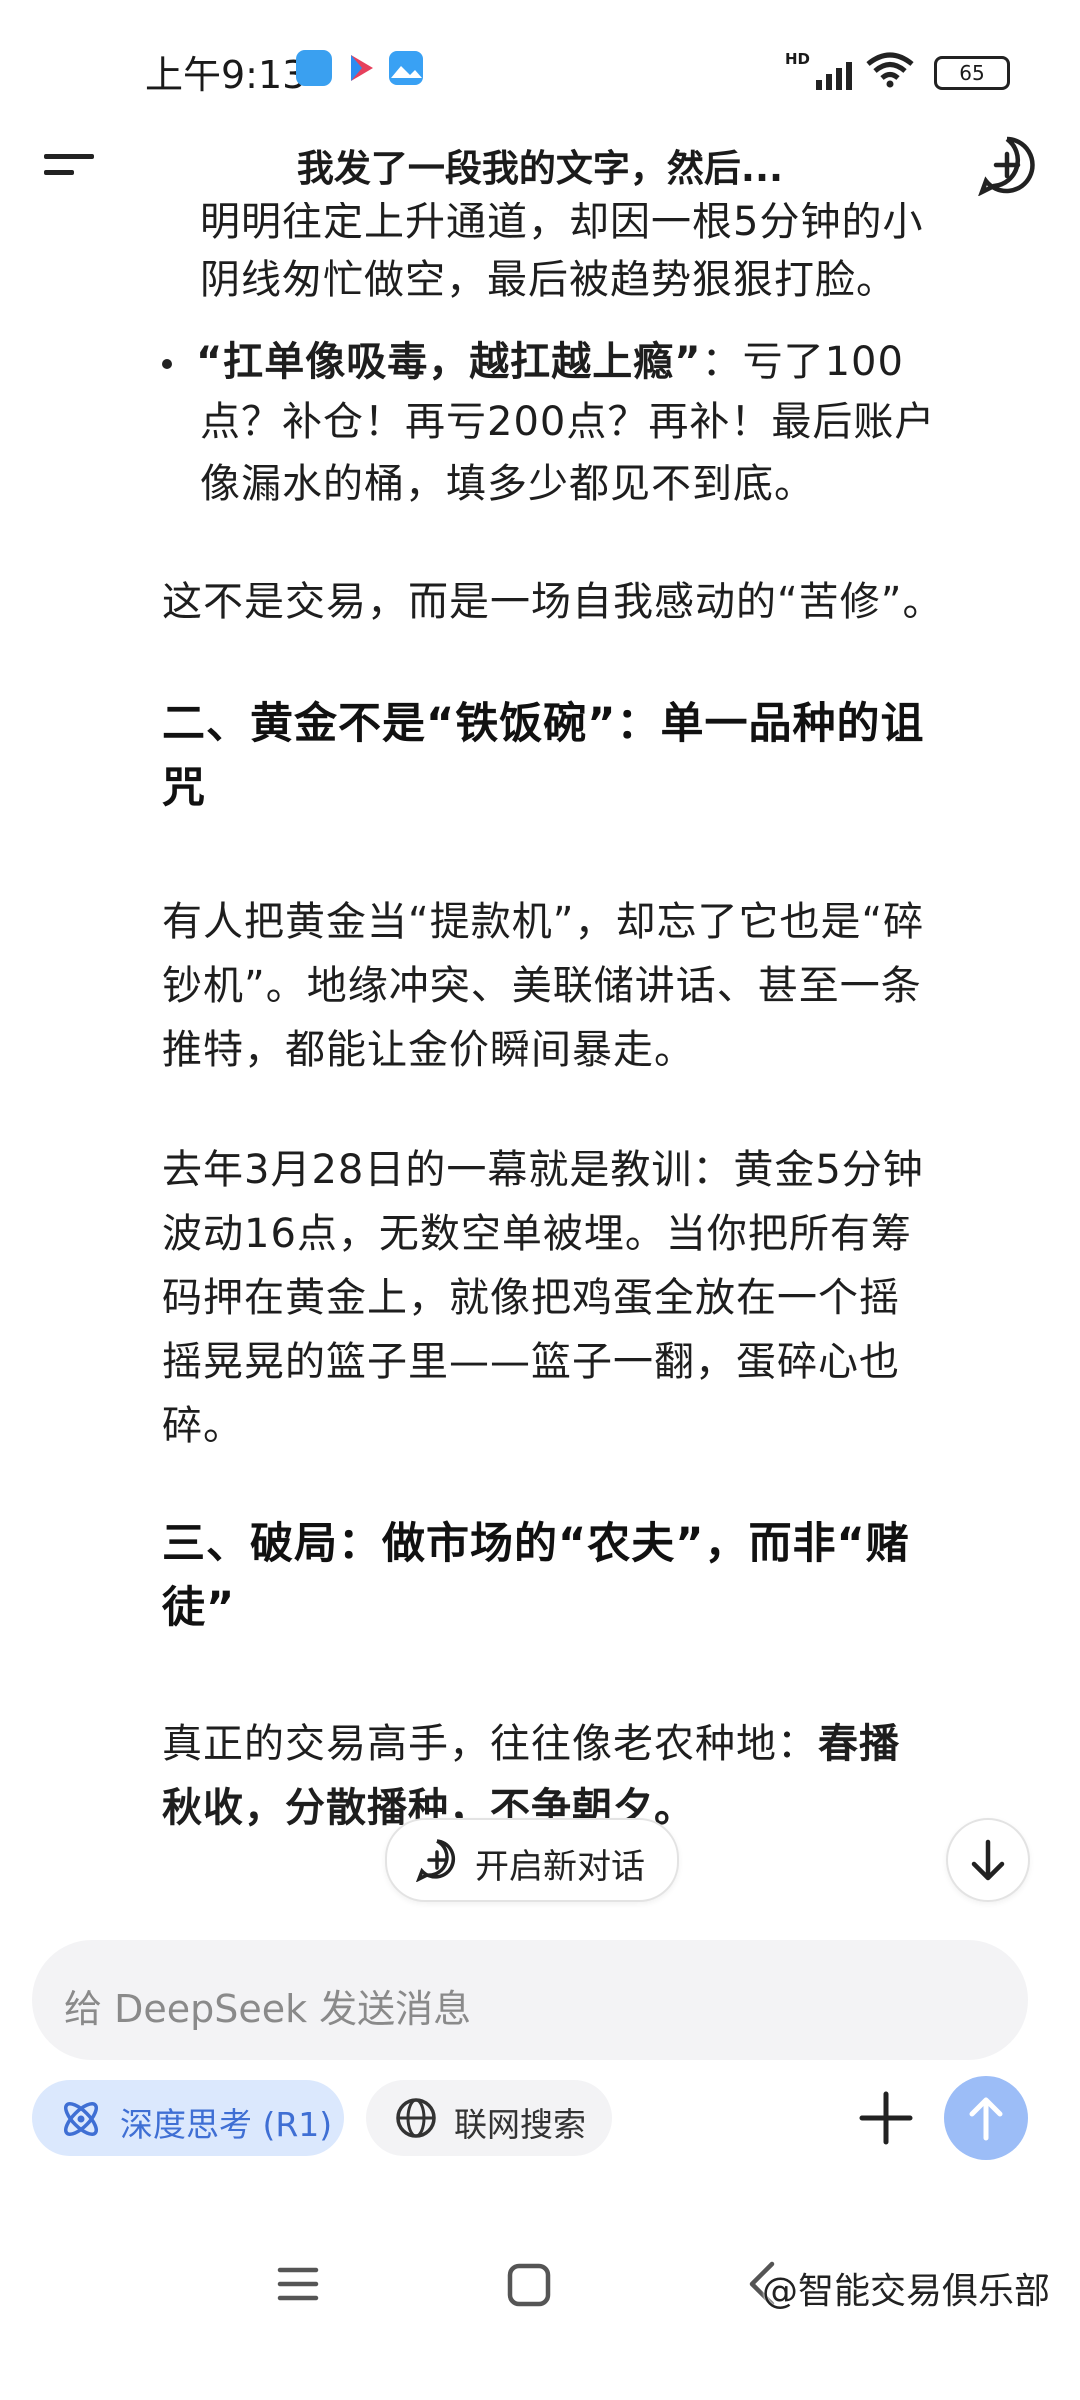  Describe the element at coordinates (543, 724) in the screenshot. I see `section-heading: 二、黄金不是“铁饭碗”：单一品种的诅` at that location.